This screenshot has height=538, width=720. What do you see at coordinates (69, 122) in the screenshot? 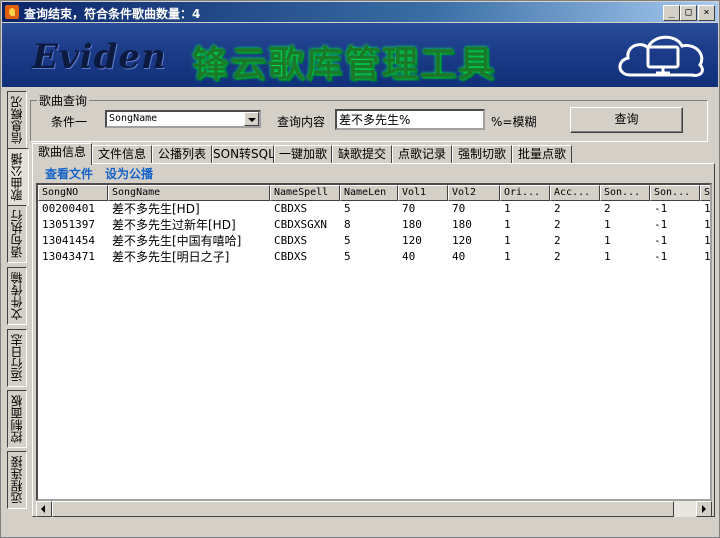
I see `condition-label: 条件一` at bounding box center [69, 122].